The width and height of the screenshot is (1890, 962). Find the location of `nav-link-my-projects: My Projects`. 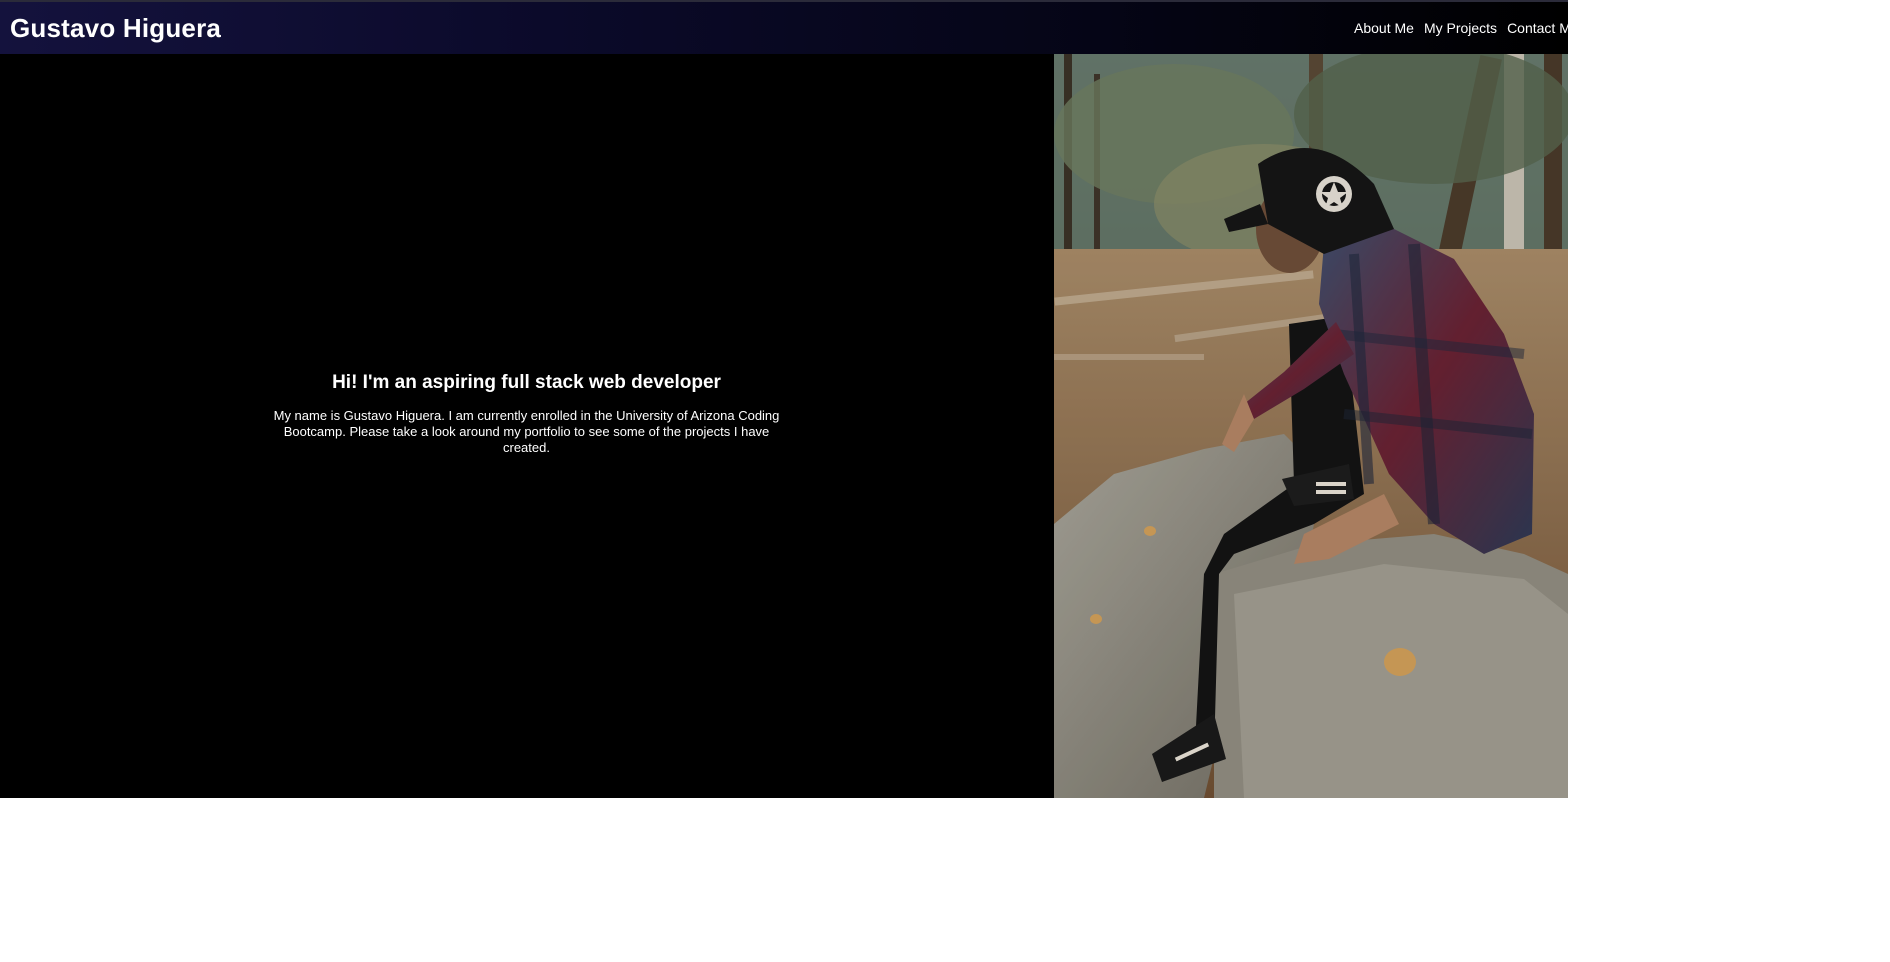

nav-link-my-projects: My Projects is located at coordinates (1460, 28).